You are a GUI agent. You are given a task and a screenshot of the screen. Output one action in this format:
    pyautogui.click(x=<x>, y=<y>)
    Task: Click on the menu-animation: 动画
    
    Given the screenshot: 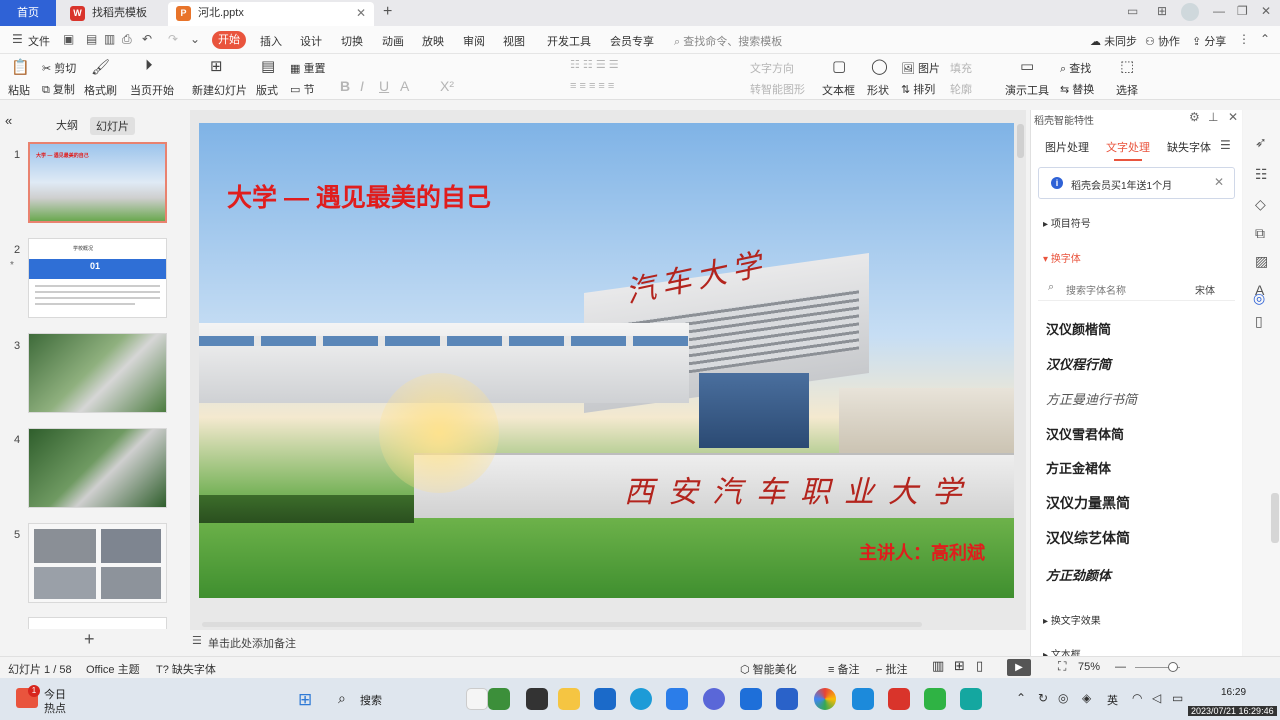 What is the action you would take?
    pyautogui.click(x=393, y=41)
    